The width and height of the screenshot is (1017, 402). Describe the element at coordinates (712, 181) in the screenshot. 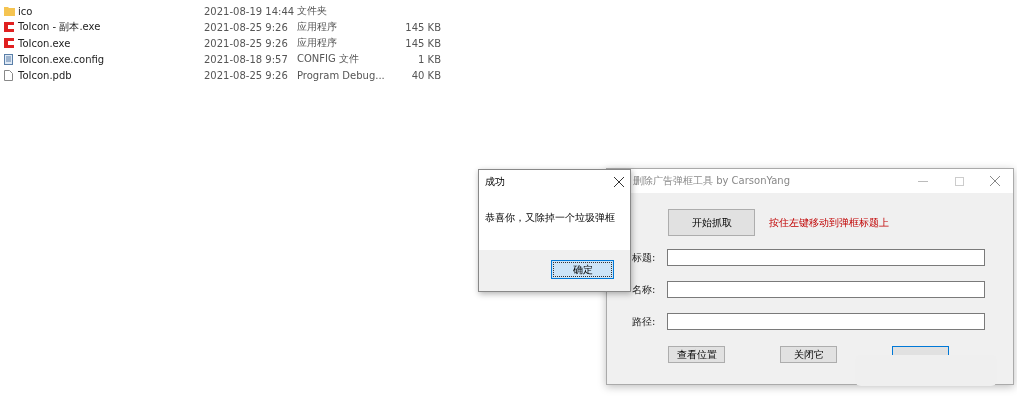

I see `window-title: 删除广告弹框工具 by CarsonYang` at that location.